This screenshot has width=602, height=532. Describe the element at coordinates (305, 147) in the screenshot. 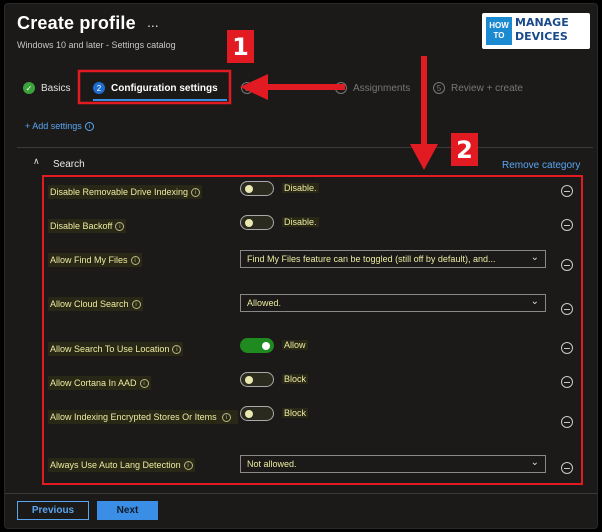

I see `section-divider` at that location.